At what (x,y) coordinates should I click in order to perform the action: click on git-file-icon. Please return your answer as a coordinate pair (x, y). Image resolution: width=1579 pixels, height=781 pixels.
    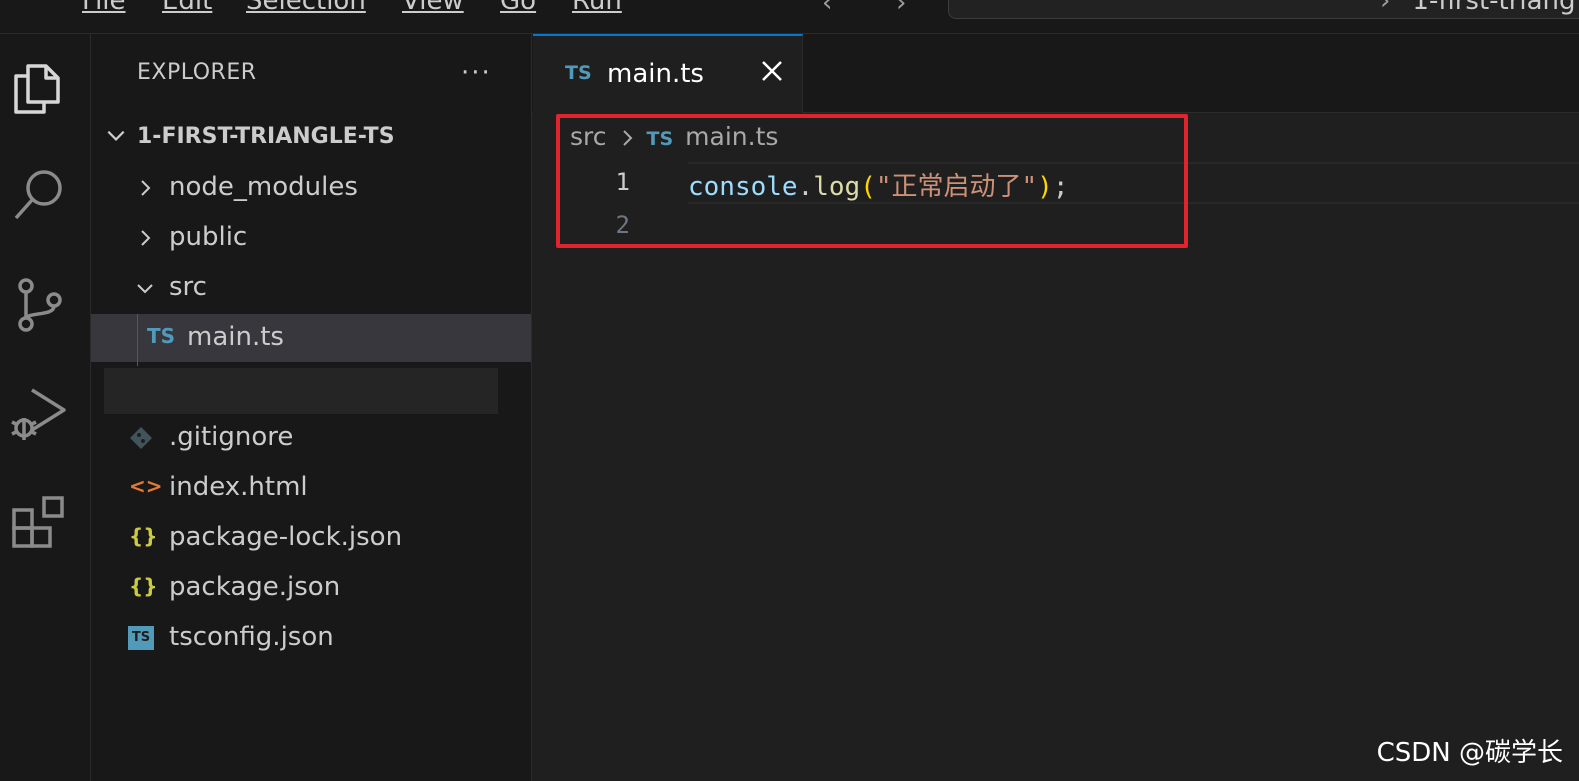
    Looking at the image, I should click on (141, 438).